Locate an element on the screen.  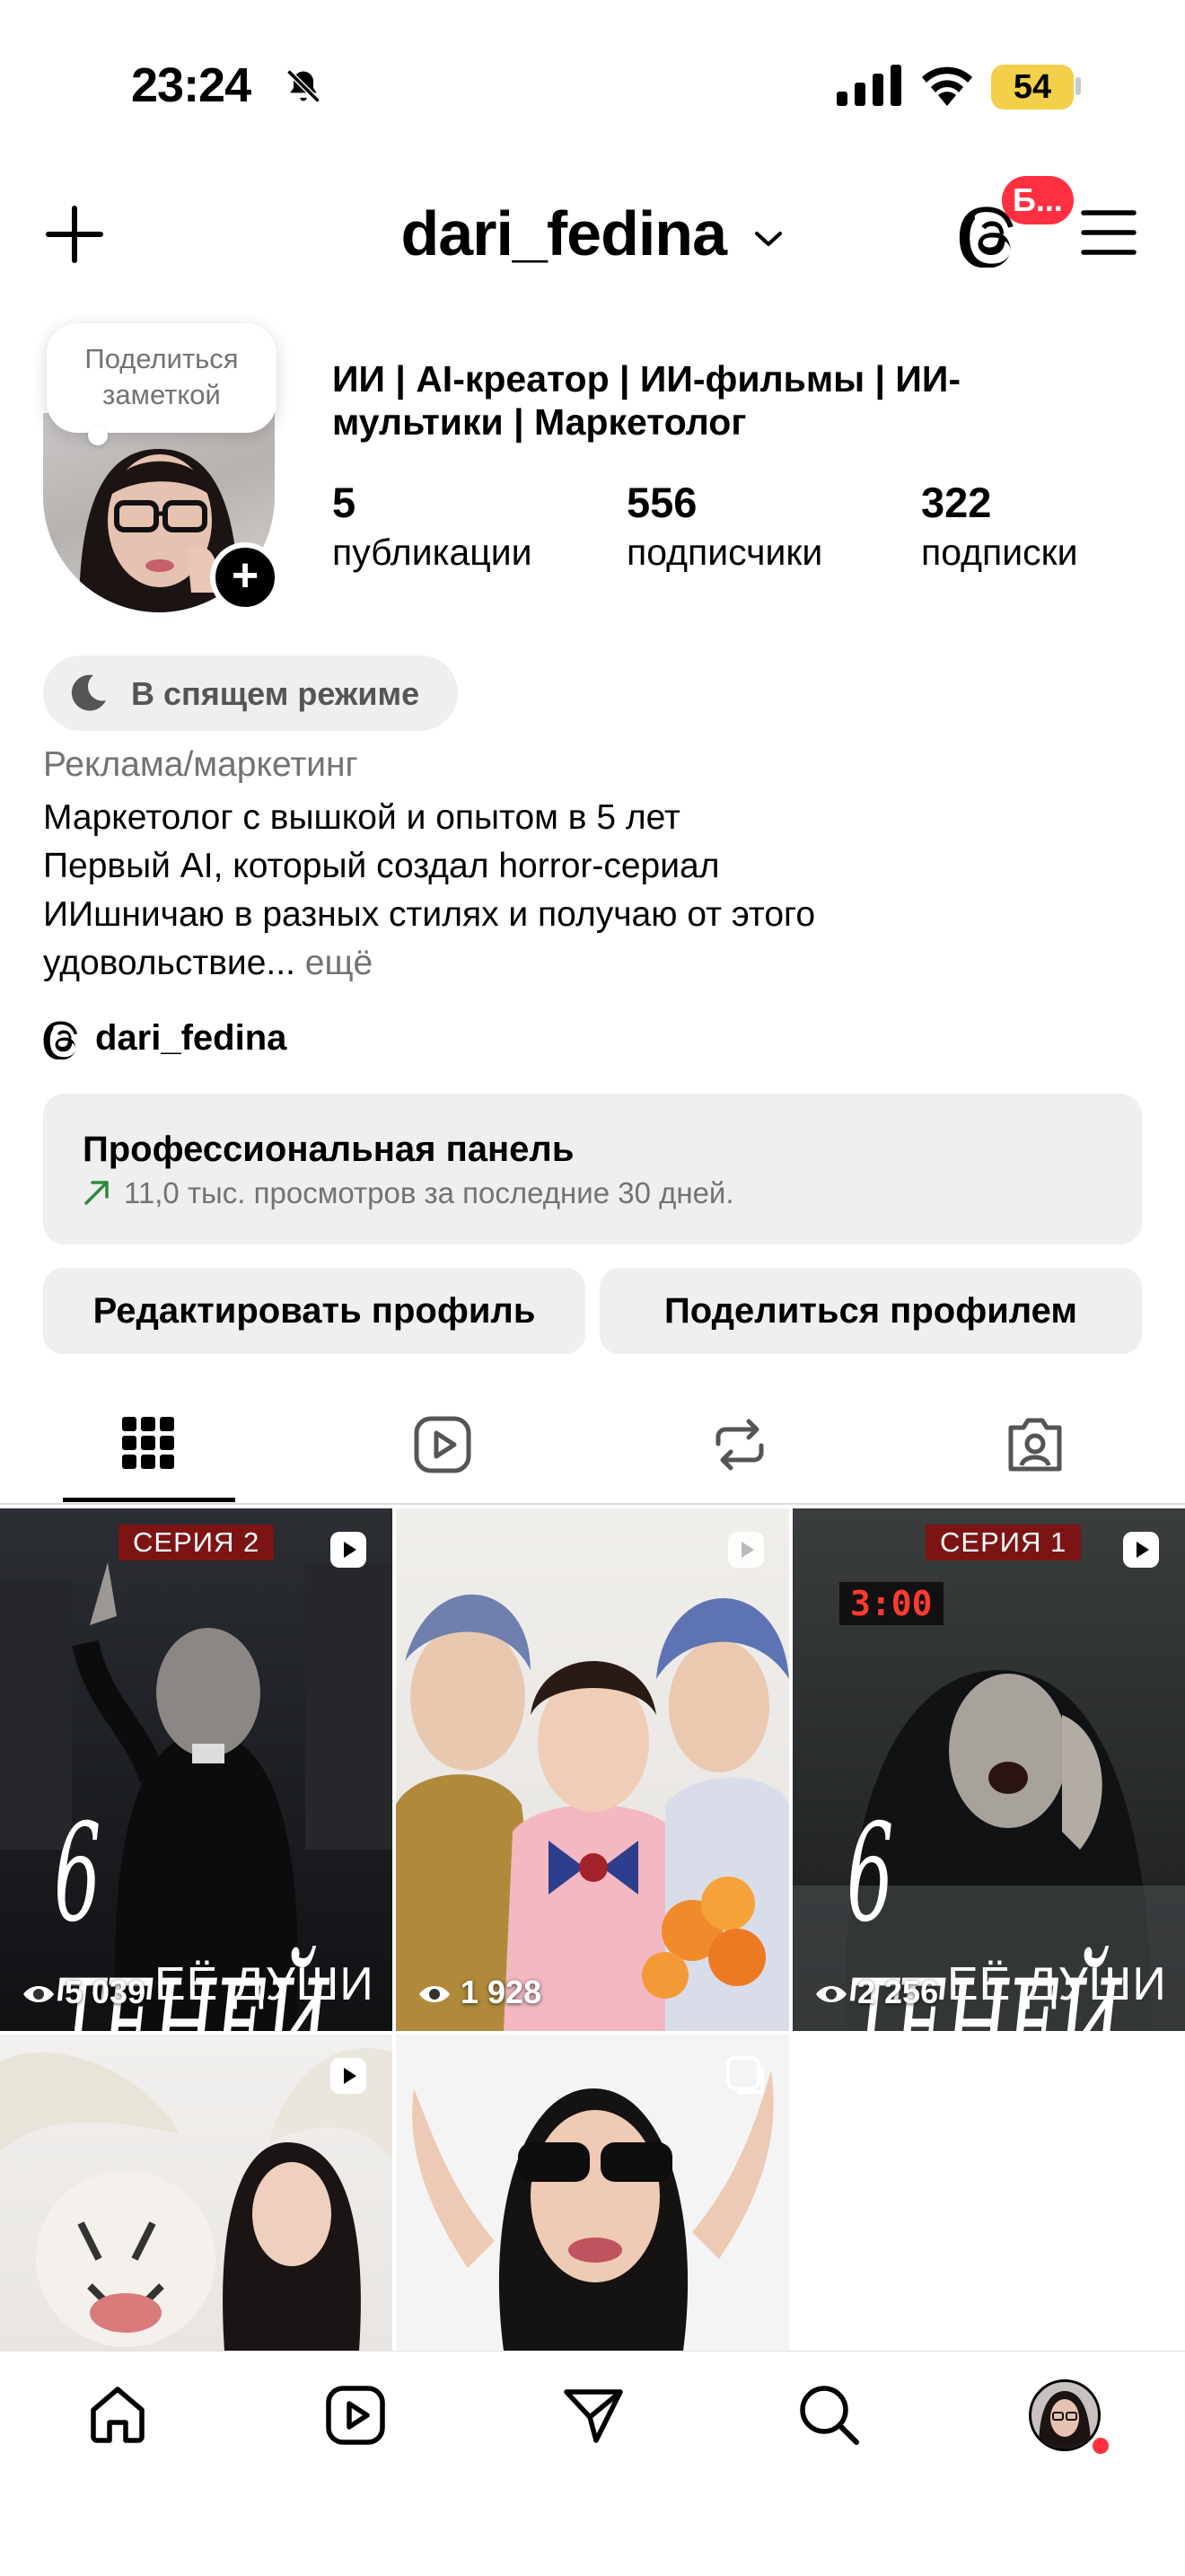
note-bubble: Поделиться заметкой is located at coordinates (161, 378).